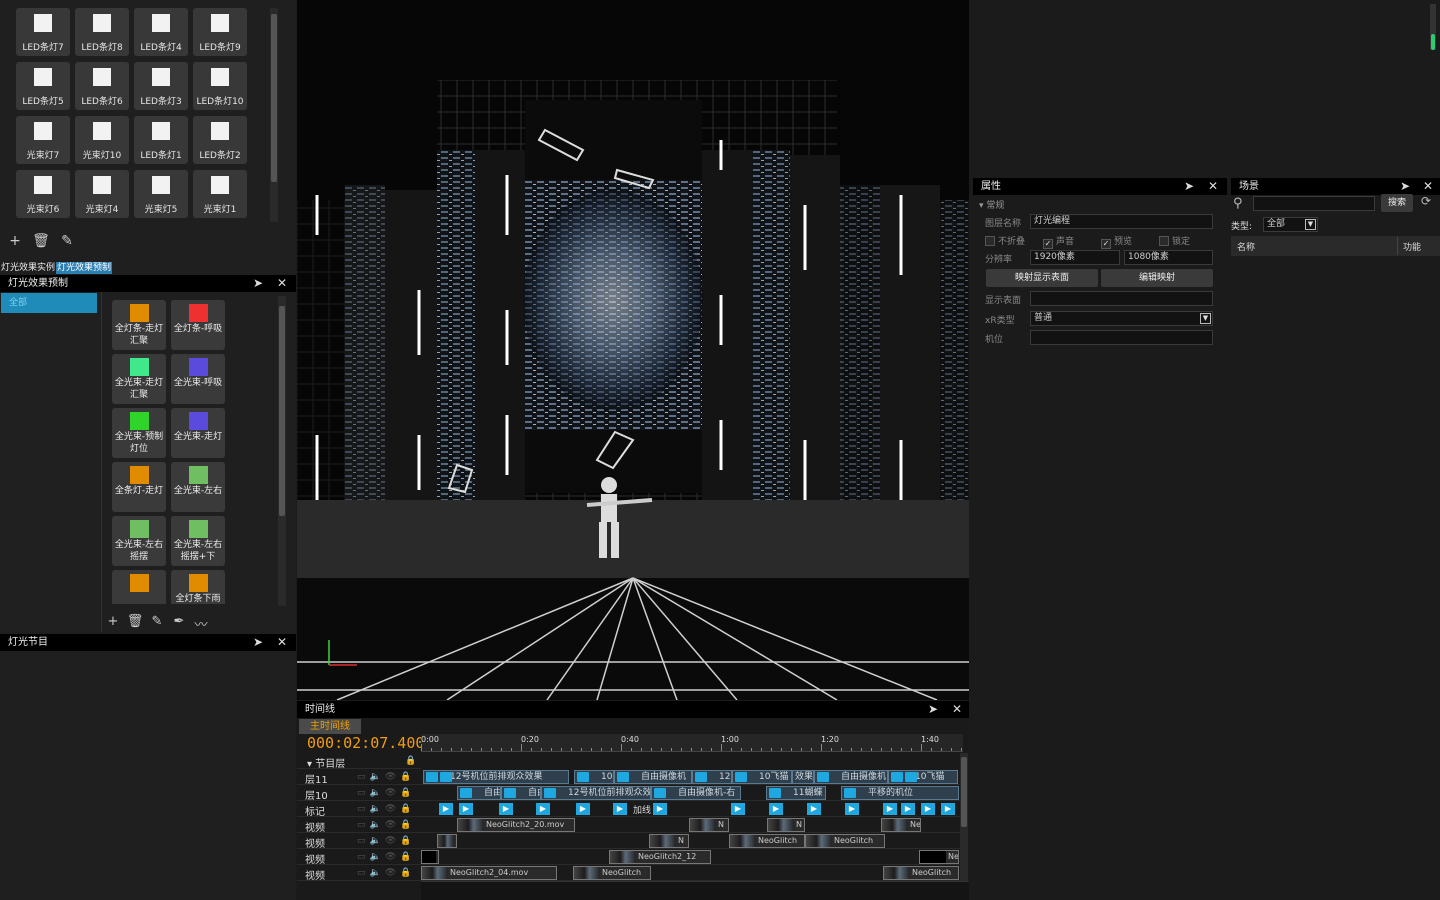  Describe the element at coordinates (330, 726) in the screenshot. I see `tab-main-timeline: 主时间线` at that location.